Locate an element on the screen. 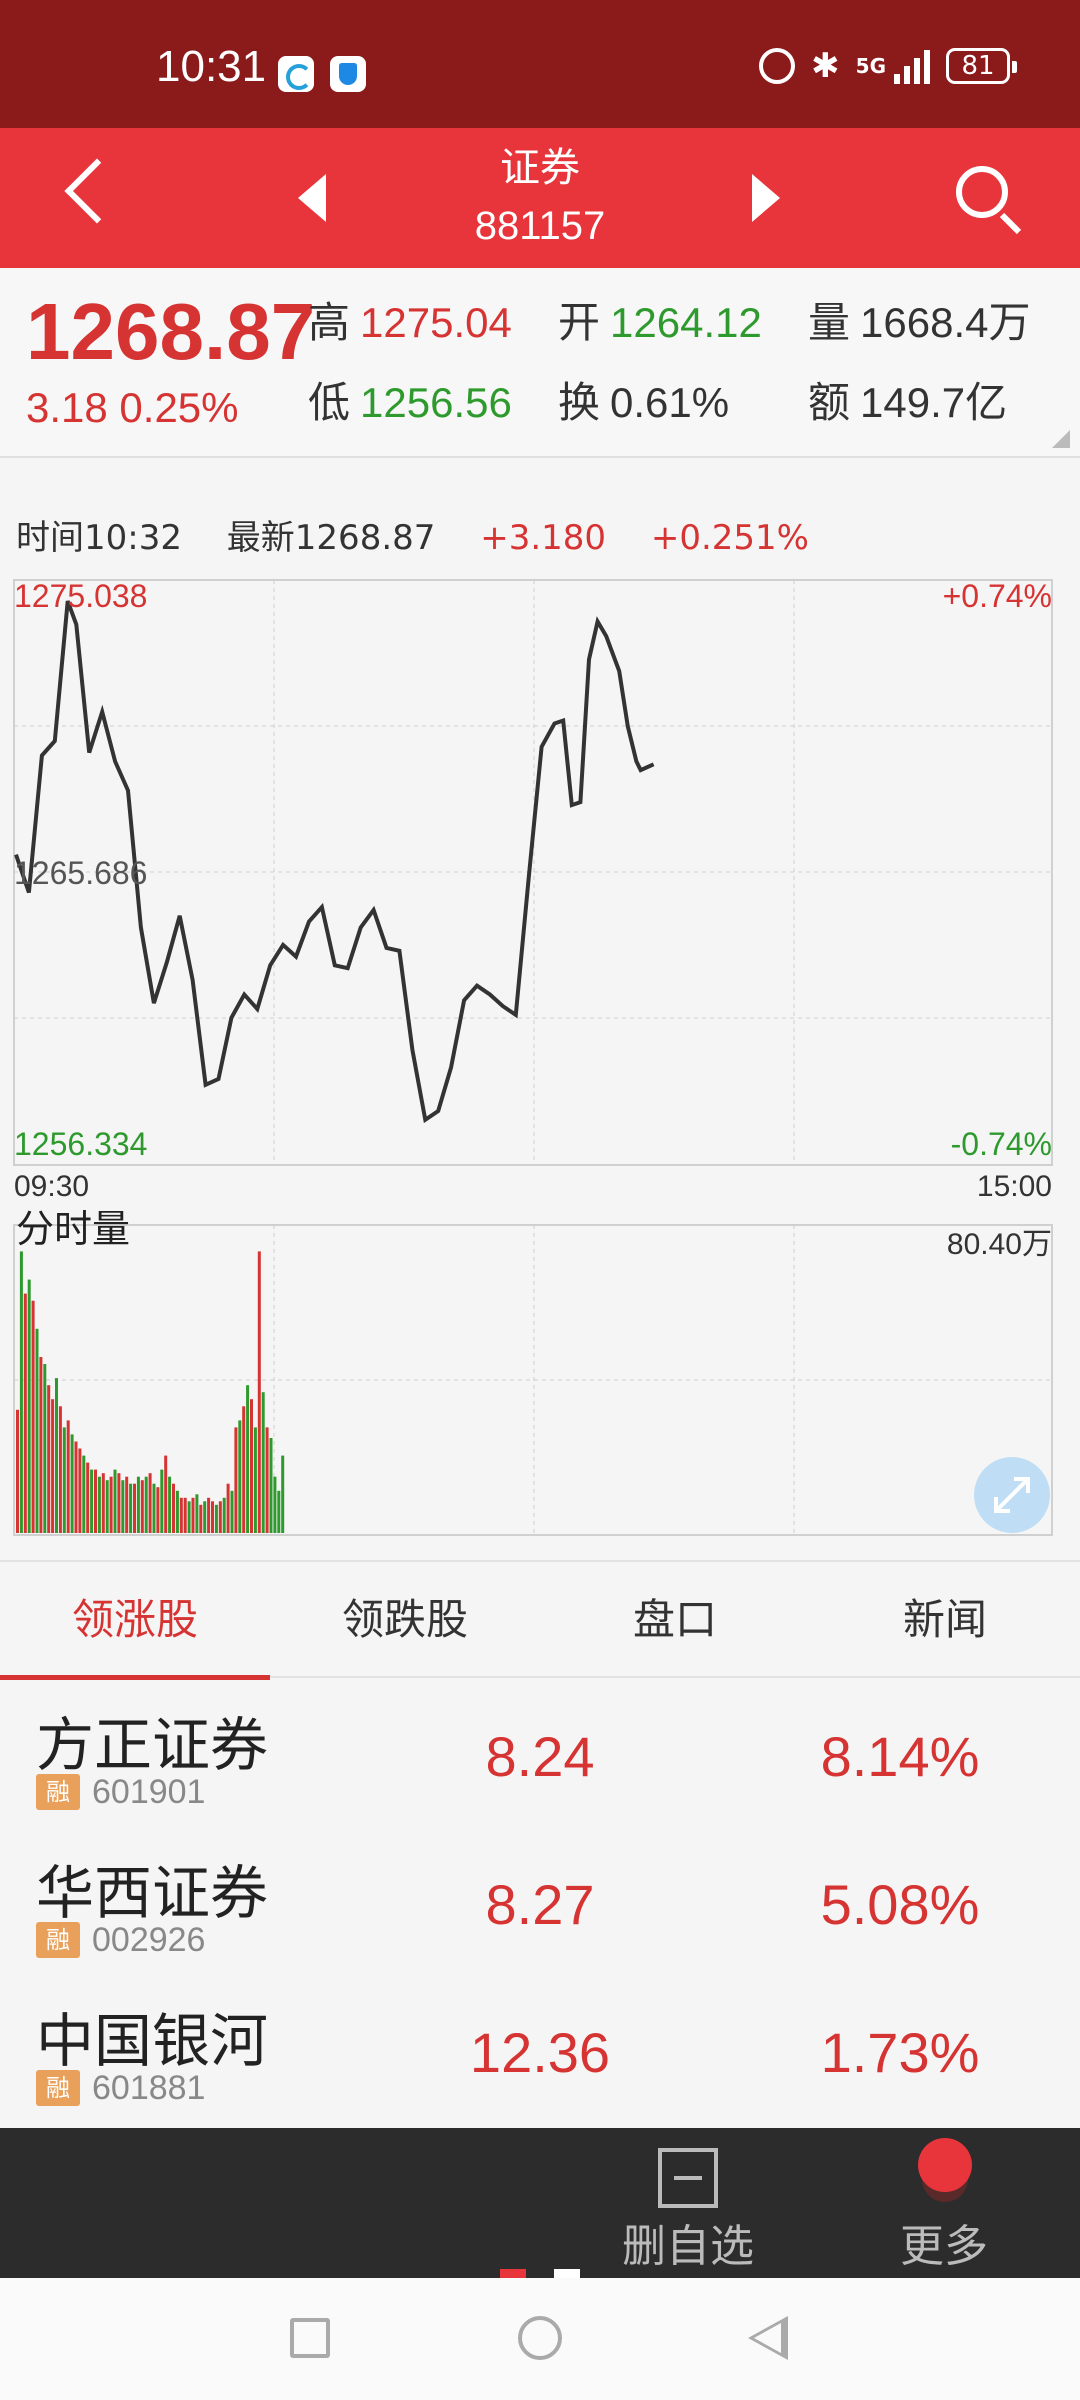  volume-value: 1668.4万 is located at coordinates (945, 322).